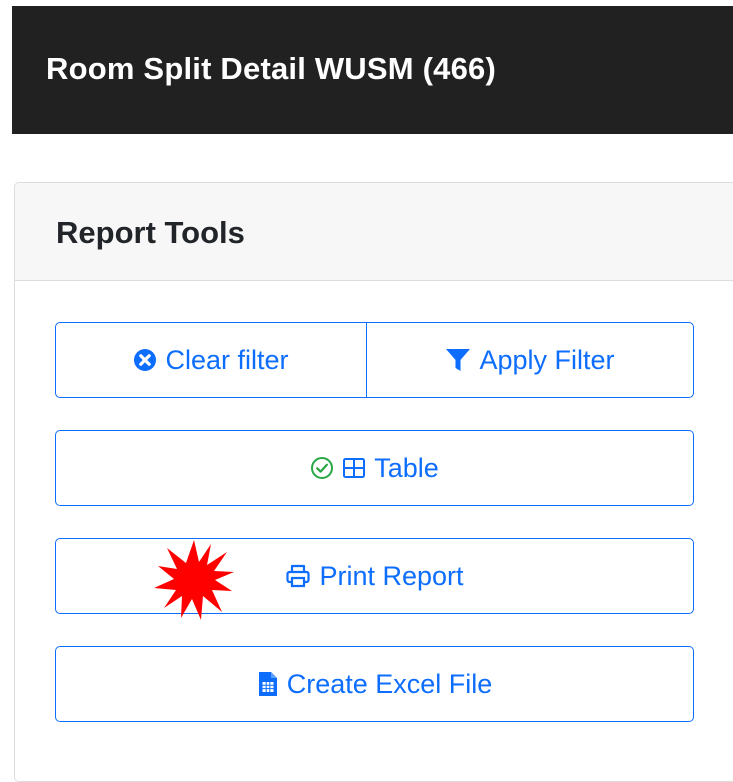 The width and height of the screenshot is (733, 782). Describe the element at coordinates (389, 683) in the screenshot. I see `create-excel-label: Create Excel File` at that location.